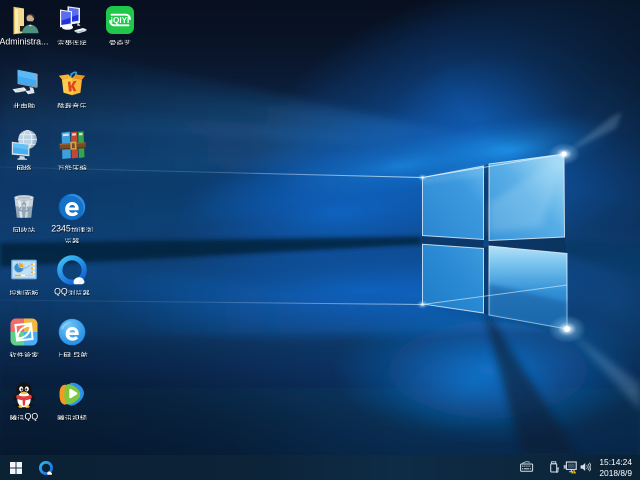  I want to click on svg-text: 2345, so click(61, 228).